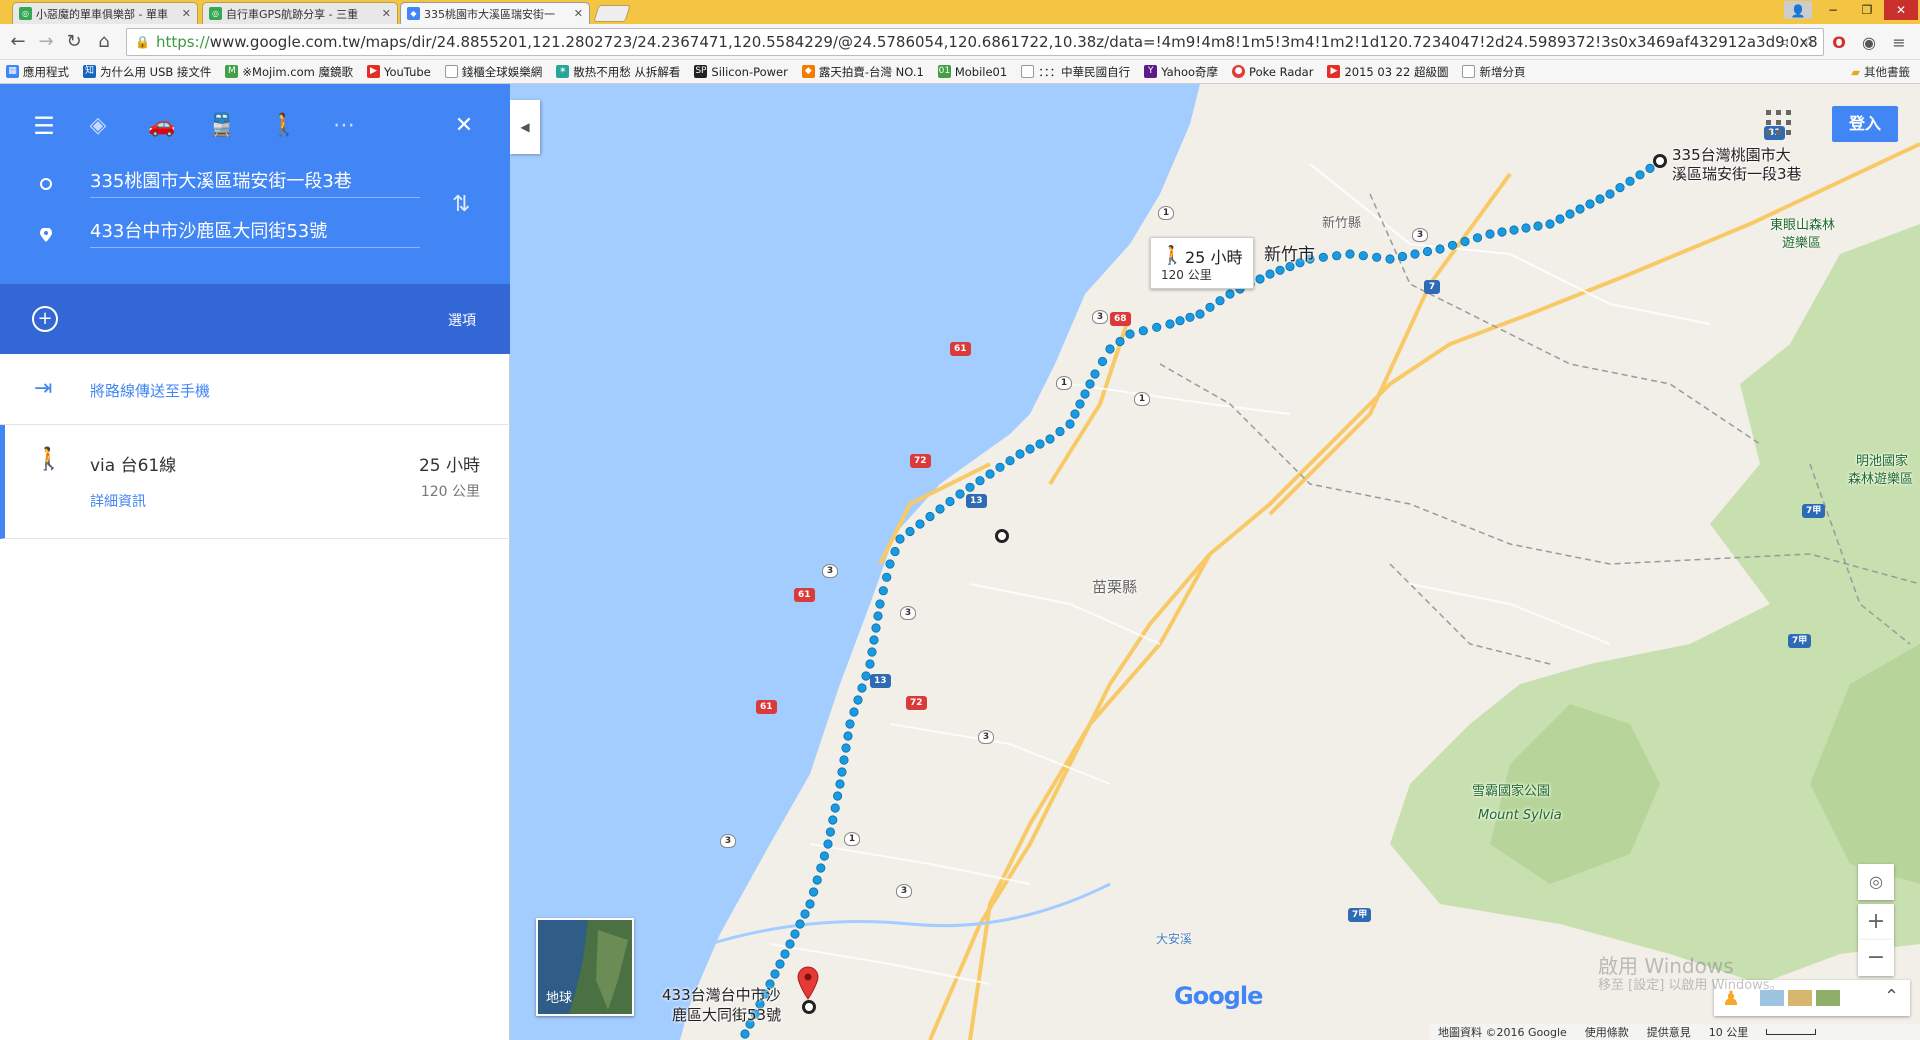 This screenshot has width=1920, height=1040. I want to click on expand-up-icon: ⌃, so click(1891, 996).